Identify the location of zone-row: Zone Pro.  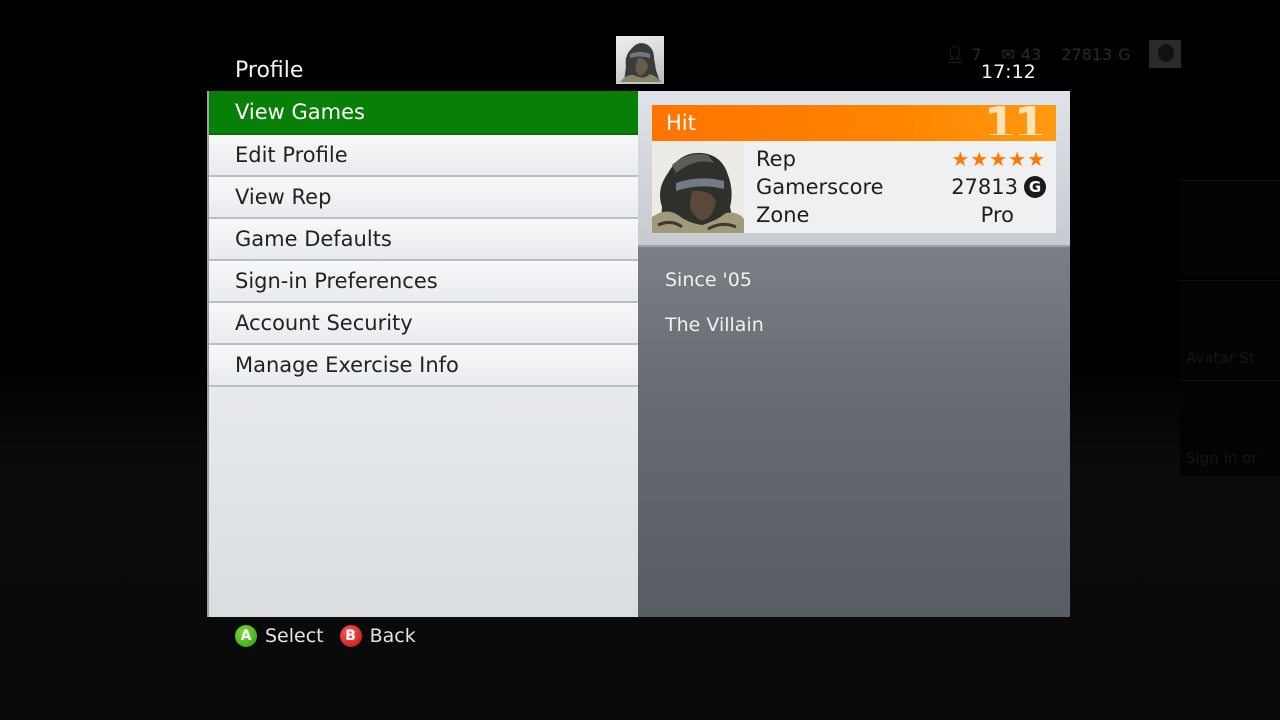
(901, 215).